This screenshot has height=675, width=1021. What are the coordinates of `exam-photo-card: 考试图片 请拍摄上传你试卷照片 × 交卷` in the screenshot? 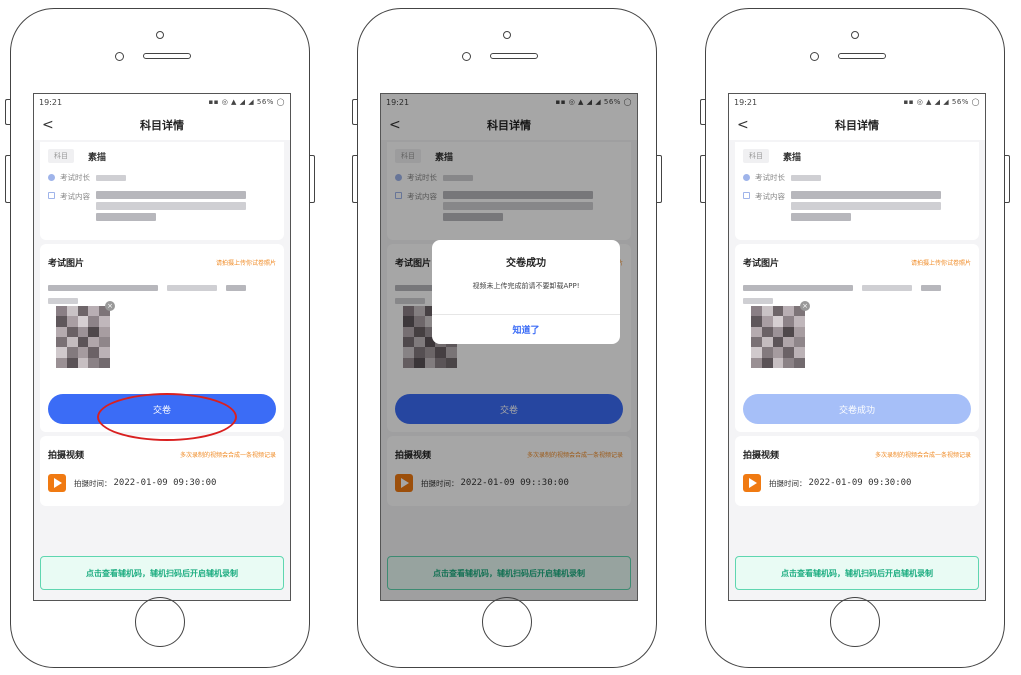 It's located at (162, 338).